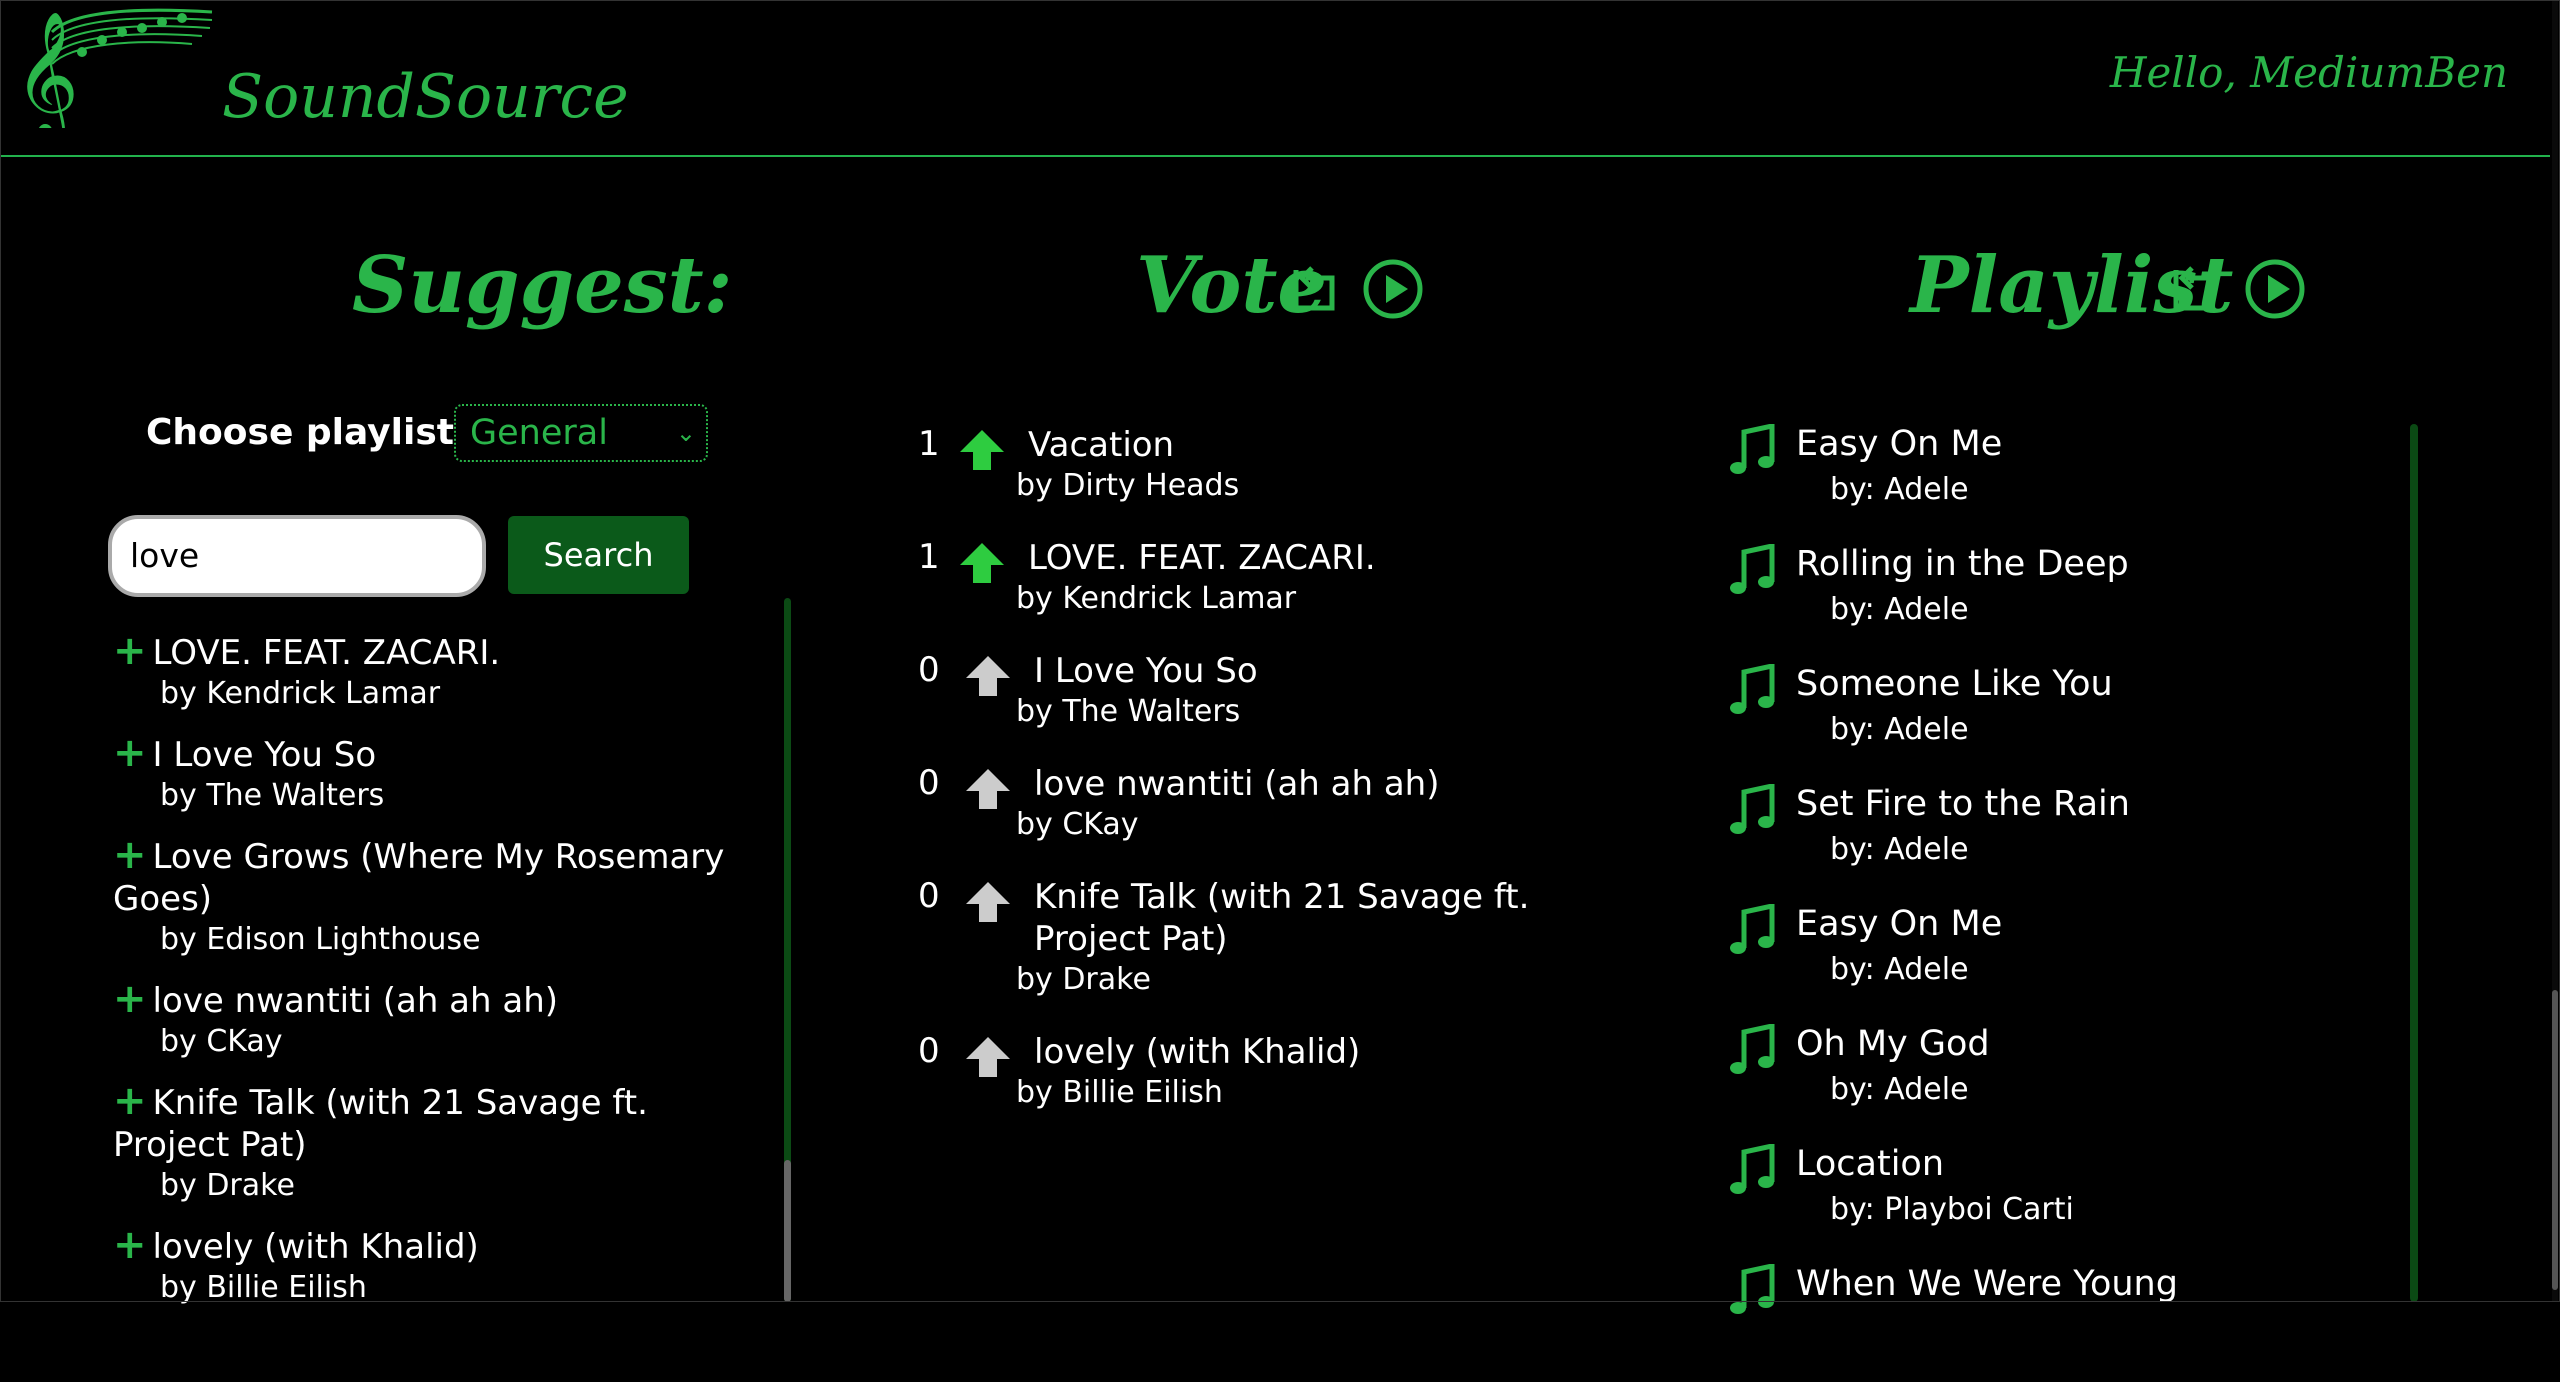 This screenshot has height=1382, width=2560. Describe the element at coordinates (1156, 598) in the screenshot. I see `vote-song-artist: by Kendrick Lamar` at that location.